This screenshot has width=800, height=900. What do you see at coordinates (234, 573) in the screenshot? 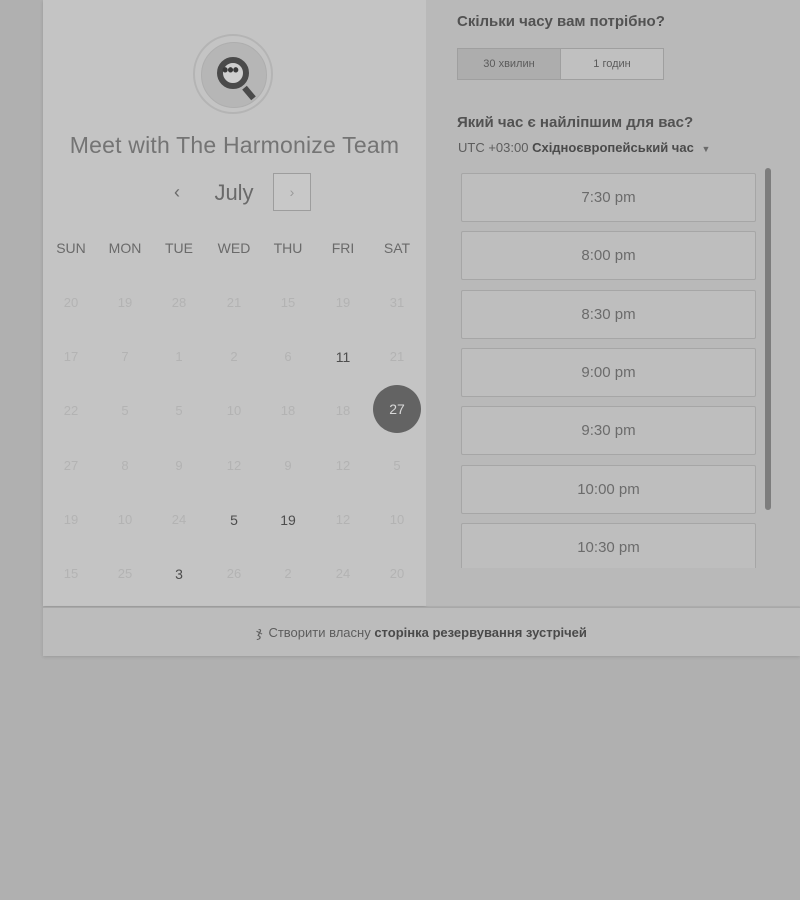
I see `calendar-day-unavailable: 26` at bounding box center [234, 573].